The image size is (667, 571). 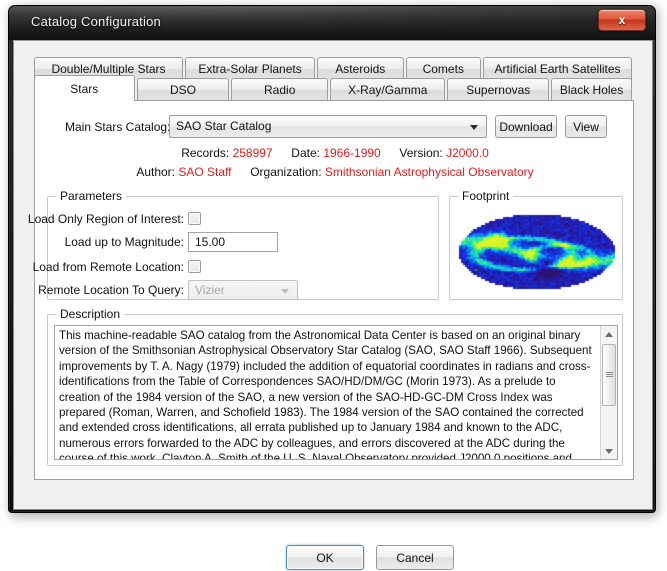 What do you see at coordinates (332, 23) in the screenshot?
I see `title-bar: Catalog Configuration x` at bounding box center [332, 23].